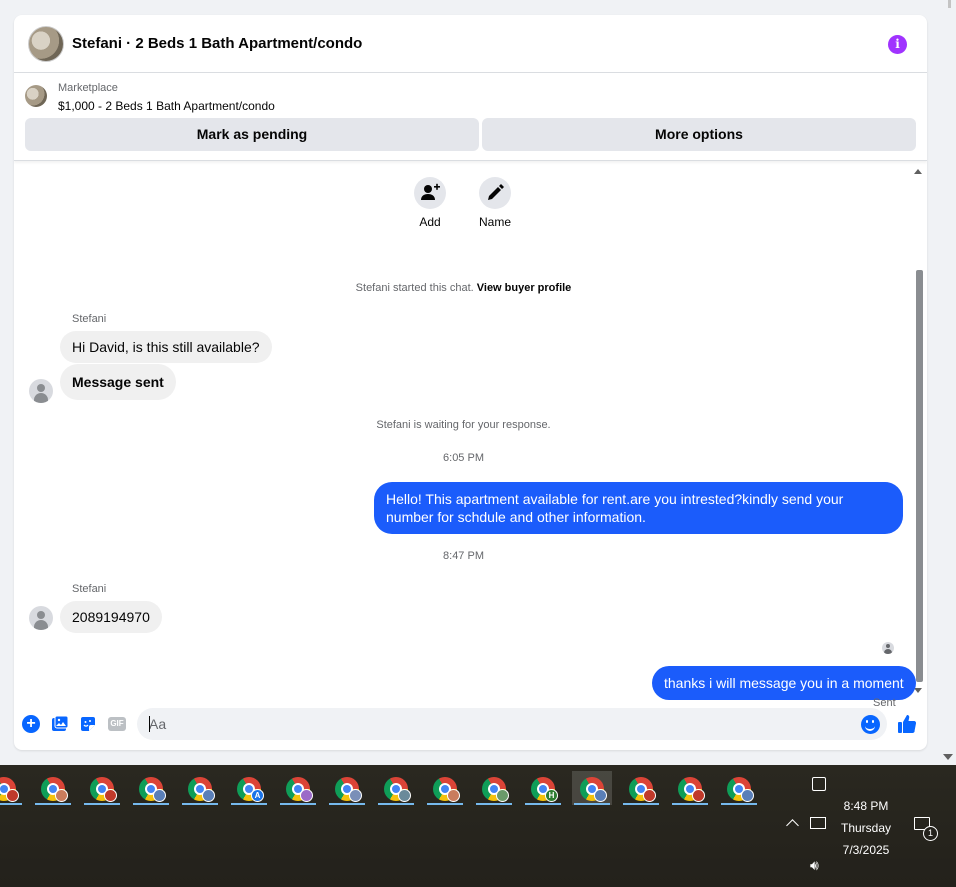  I want to click on chat-title: Stefani · 2 Beds 1 Bath Apartment/condo, so click(217, 43).